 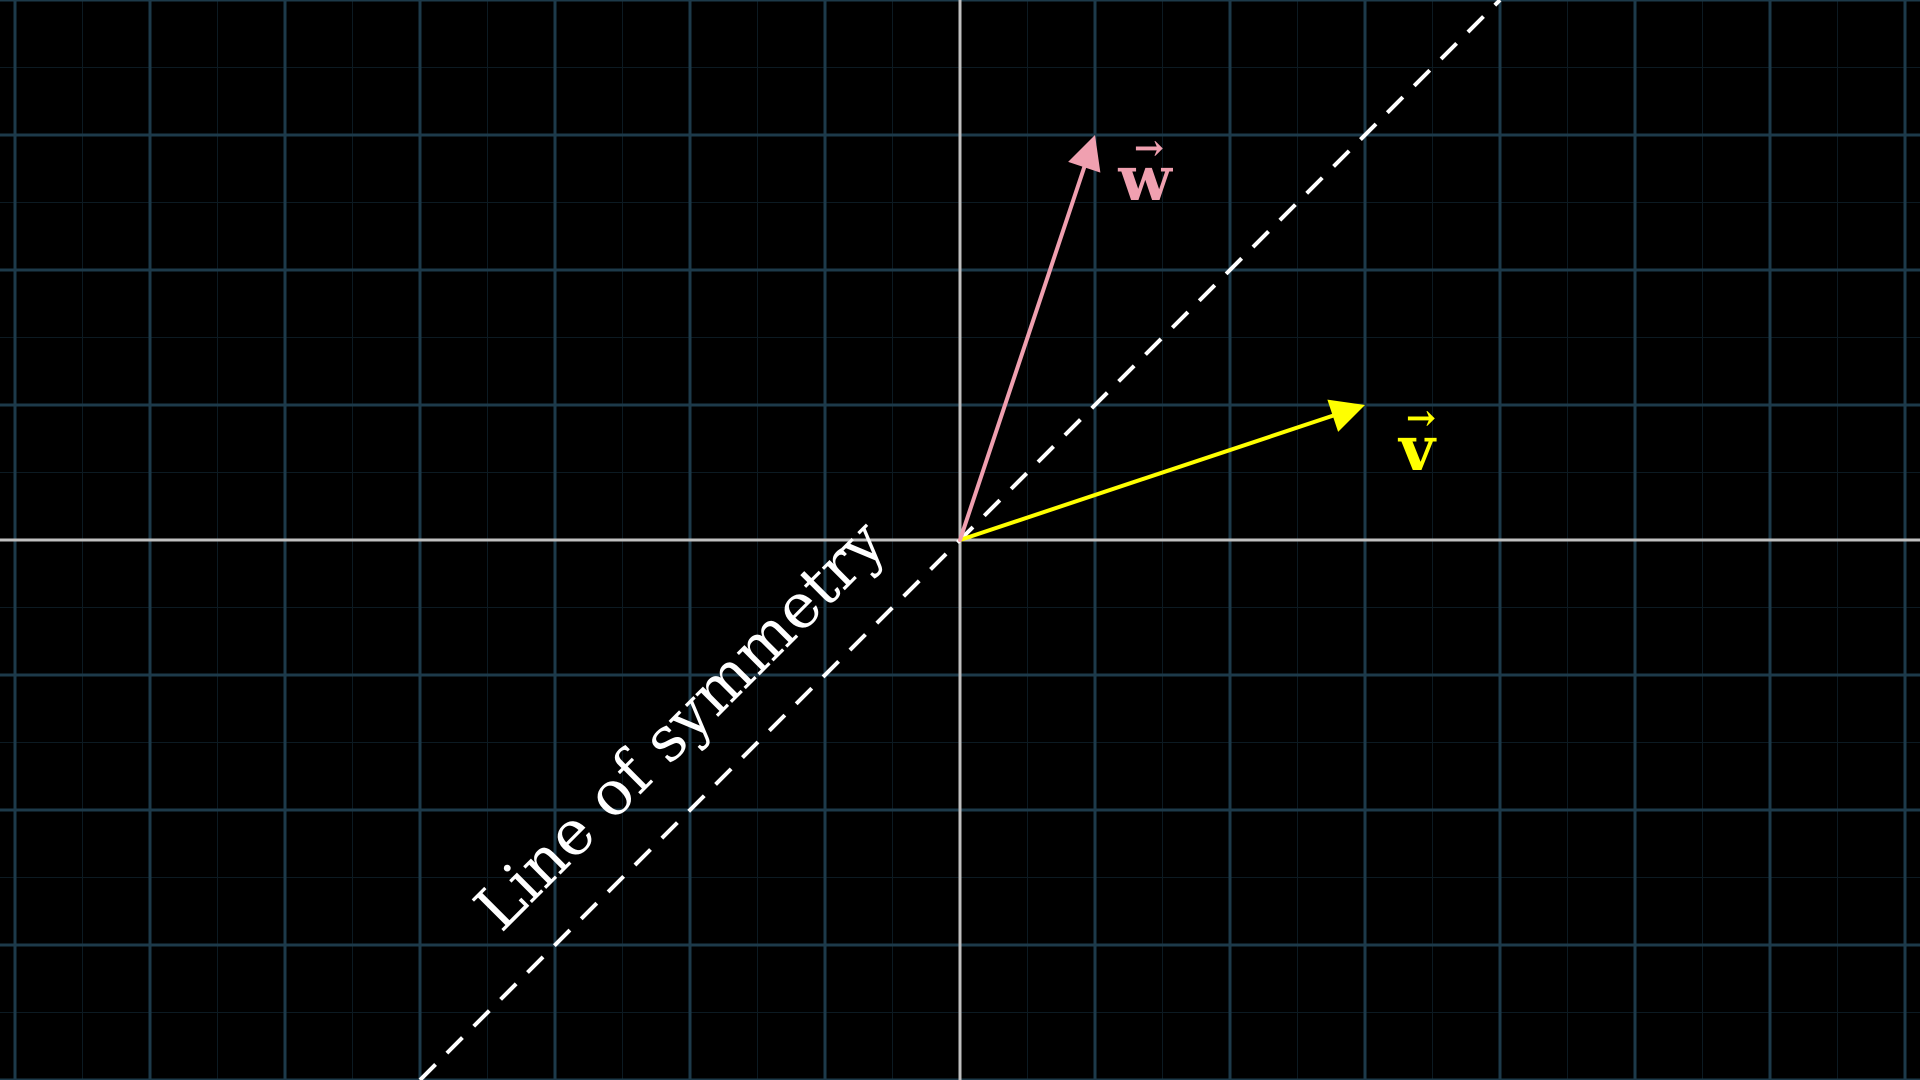 I want to click on vector-v-arrow-accent: →, so click(x=1421, y=418).